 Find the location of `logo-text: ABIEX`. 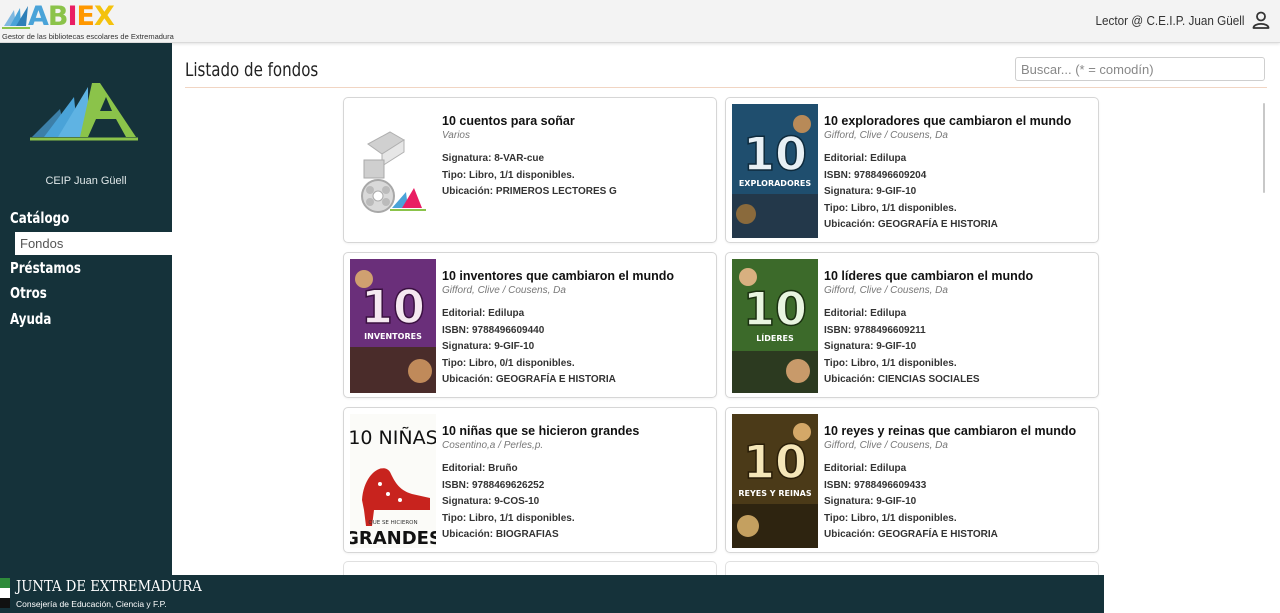

logo-text: ABIEX is located at coordinates (71, 16).